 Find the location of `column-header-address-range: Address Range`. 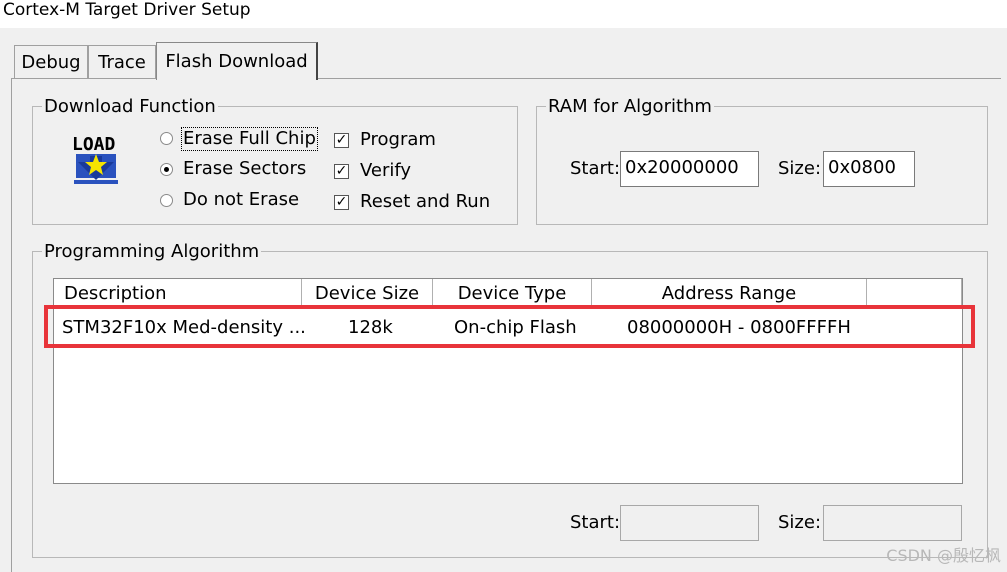

column-header-address-range: Address Range is located at coordinates (729, 292).